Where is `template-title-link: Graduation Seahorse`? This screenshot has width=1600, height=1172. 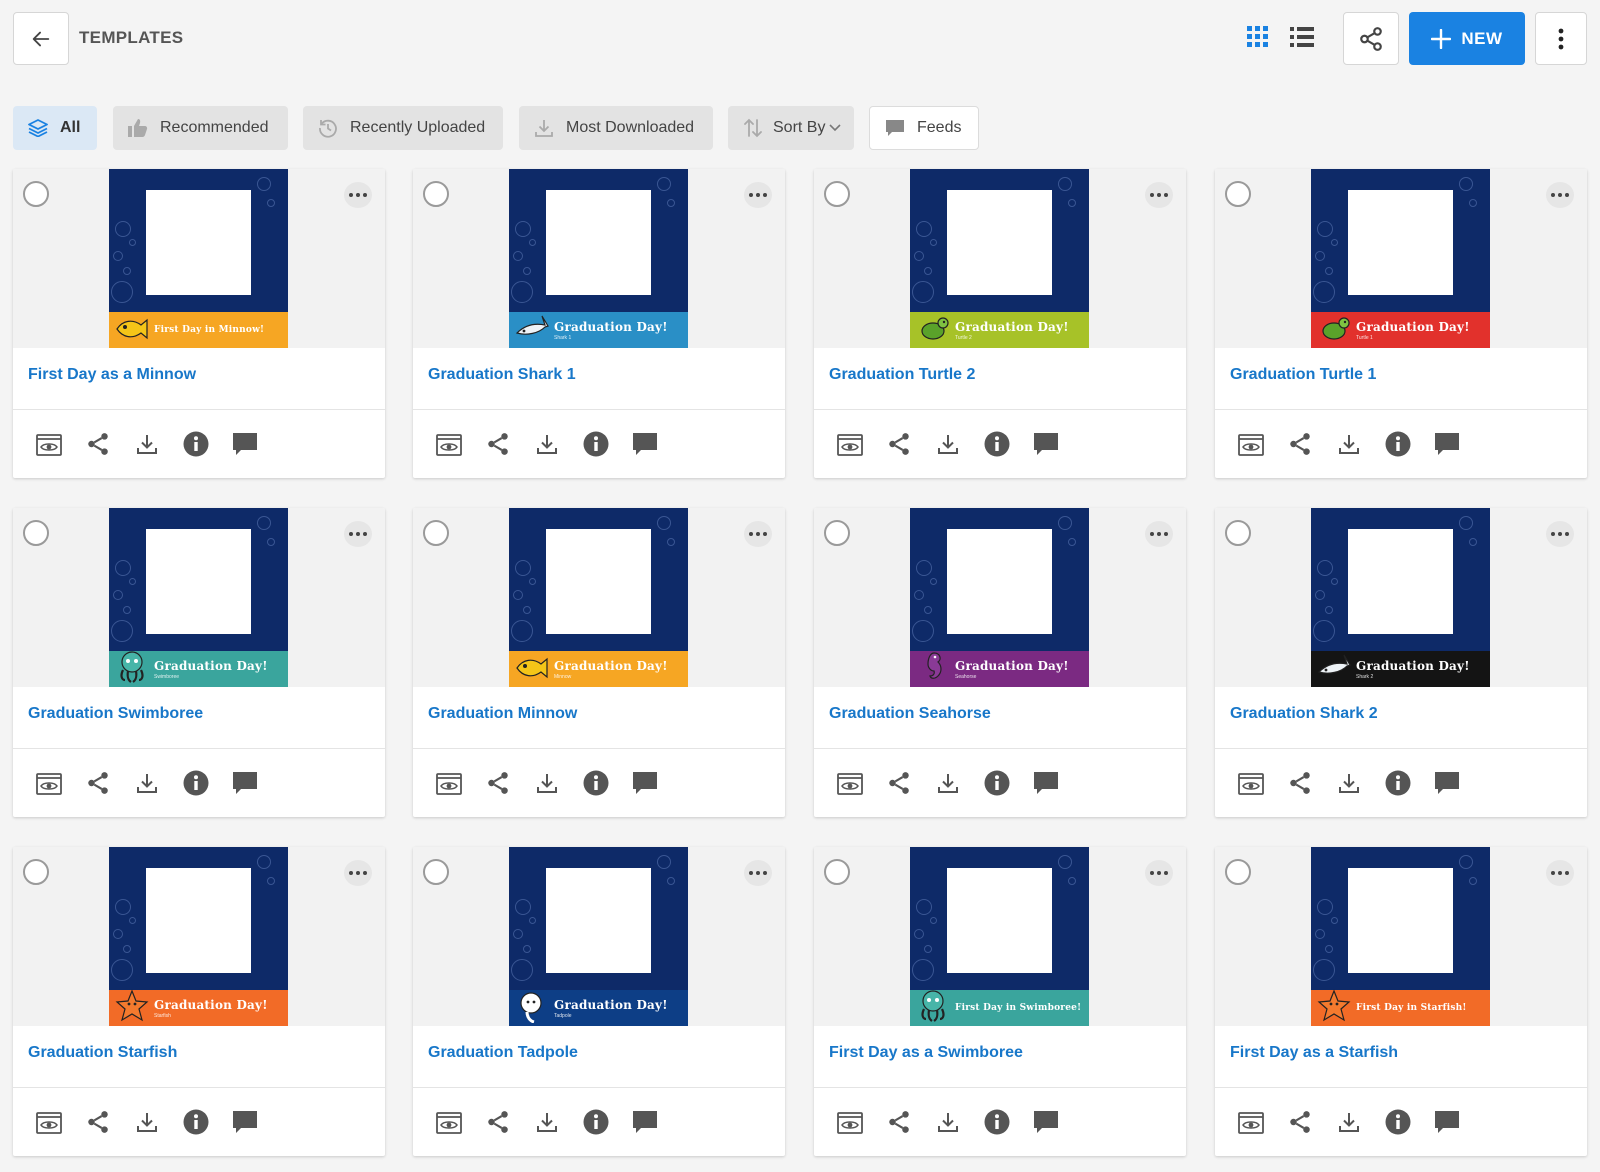
template-title-link: Graduation Seahorse is located at coordinates (910, 714).